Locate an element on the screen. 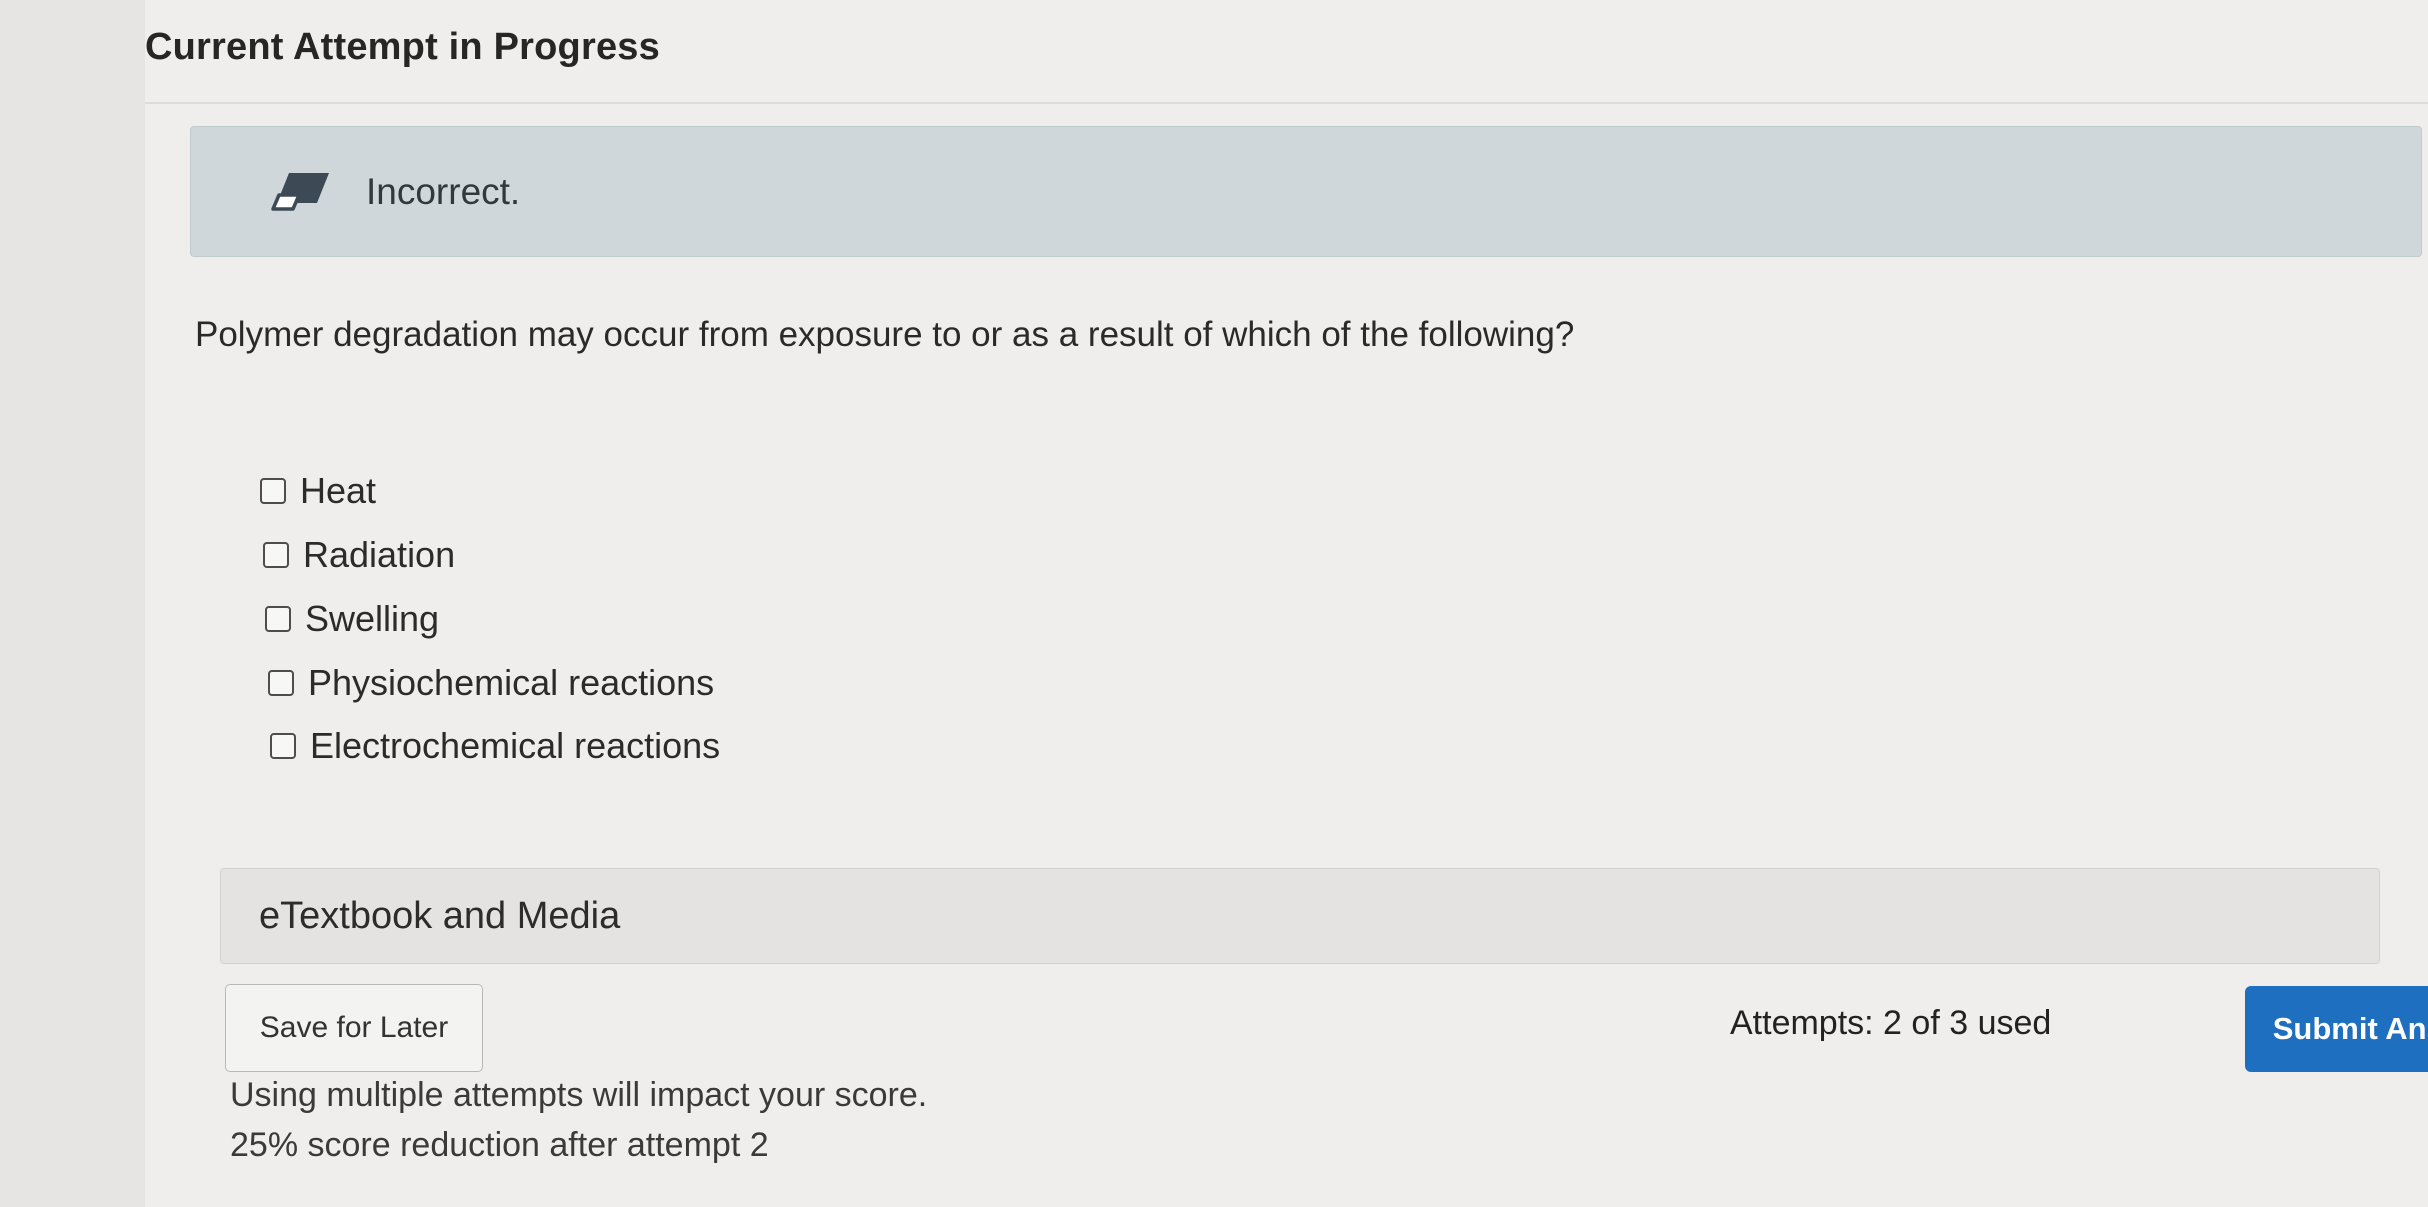 The height and width of the screenshot is (1207, 2428). feedback-message: Incorrect. is located at coordinates (443, 191).